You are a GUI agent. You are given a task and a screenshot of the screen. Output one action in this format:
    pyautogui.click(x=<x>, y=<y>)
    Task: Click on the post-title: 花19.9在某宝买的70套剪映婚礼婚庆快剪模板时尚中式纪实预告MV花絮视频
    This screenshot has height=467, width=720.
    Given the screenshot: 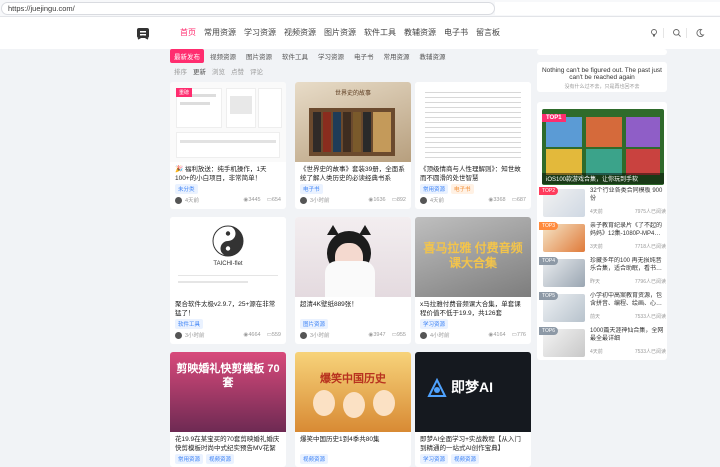 What is the action you would take?
    pyautogui.click(x=228, y=444)
    